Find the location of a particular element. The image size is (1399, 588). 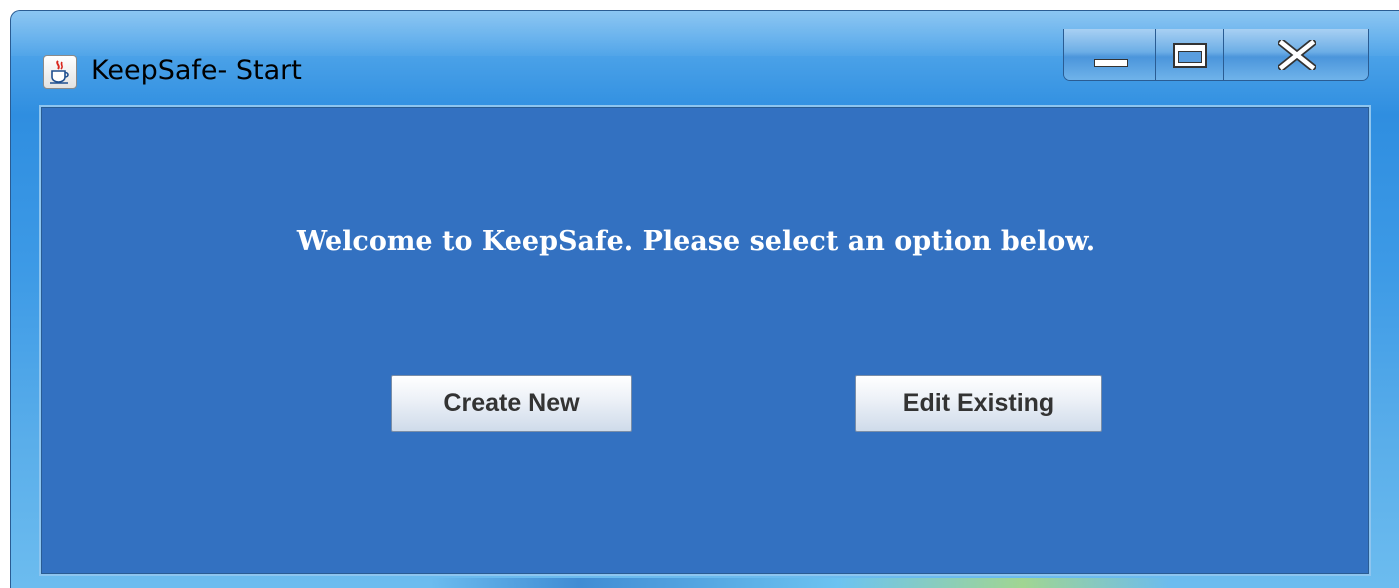

window-title: KeepSafe- Start is located at coordinates (196, 70).